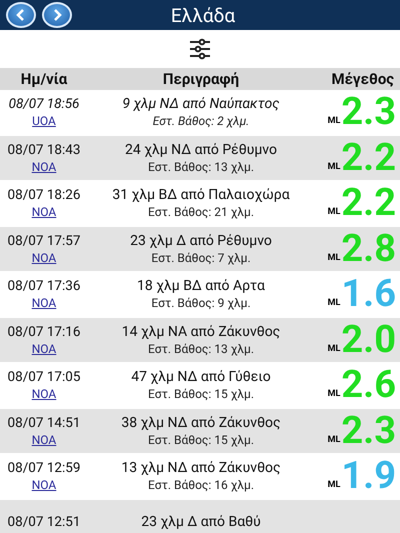 Image resolution: width=400 pixels, height=533 pixels. Describe the element at coordinates (44, 150) in the screenshot. I see `quake-time: 08/07 18:43` at that location.